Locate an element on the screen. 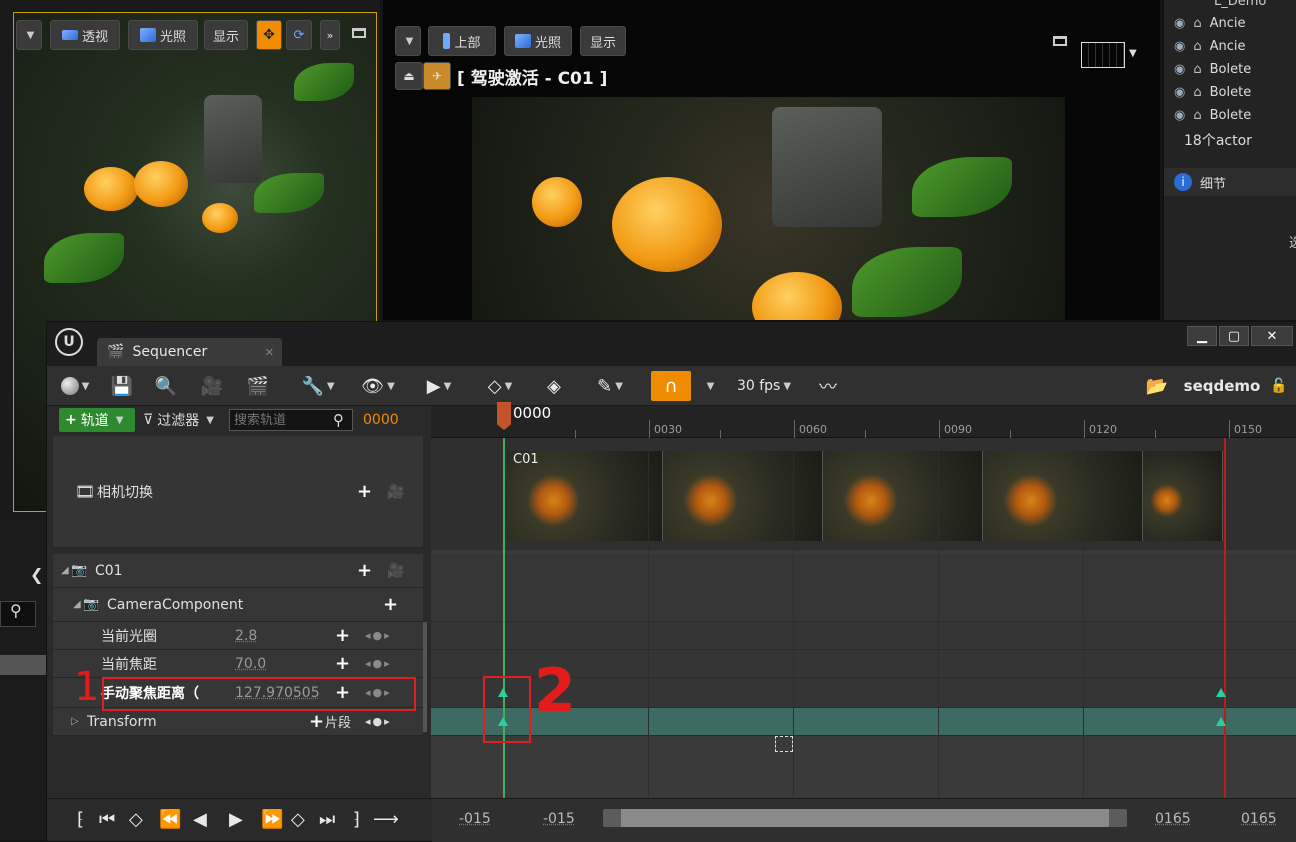  track-camera-component: ◢ 📷 CameraComponent + is located at coordinates (238, 605).